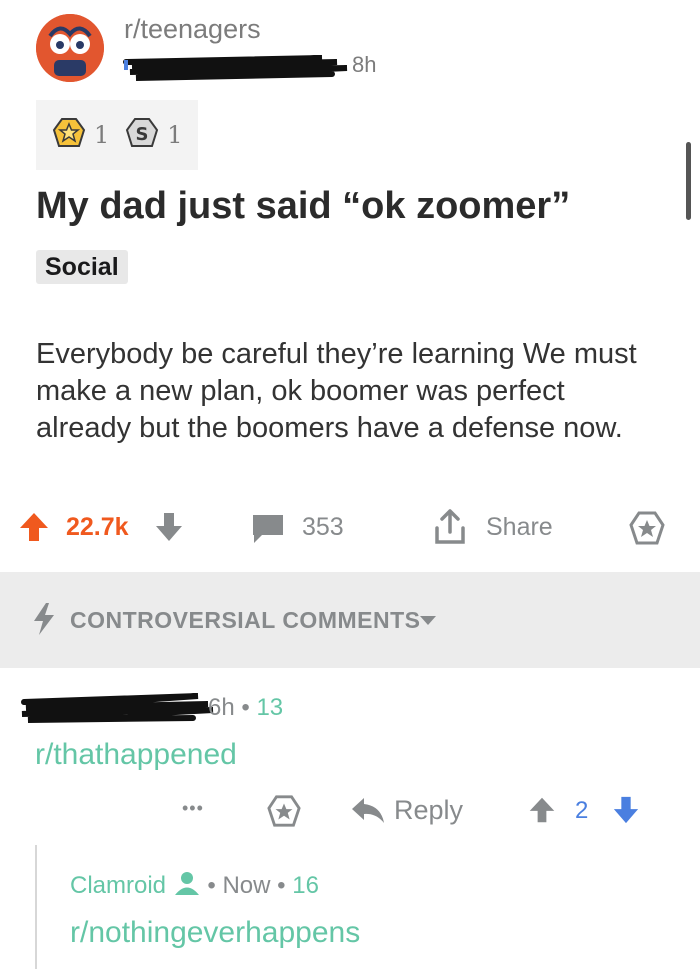 This screenshot has height=969, width=700. What do you see at coordinates (284, 813) in the screenshot?
I see `comment-award-icon` at bounding box center [284, 813].